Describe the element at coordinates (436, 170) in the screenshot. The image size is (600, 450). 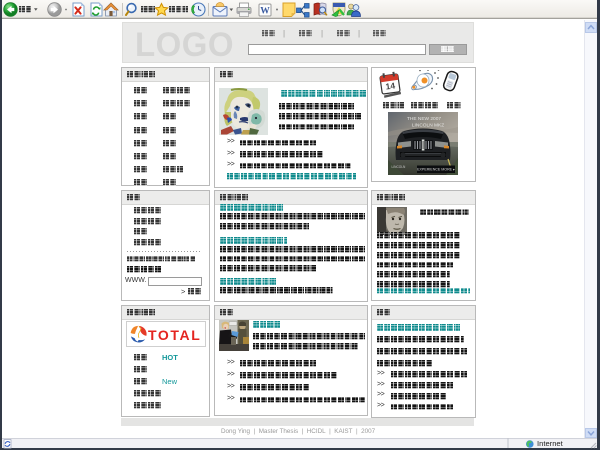
I see `svg-text: EXPERIENCE MORE ▸` at that location.